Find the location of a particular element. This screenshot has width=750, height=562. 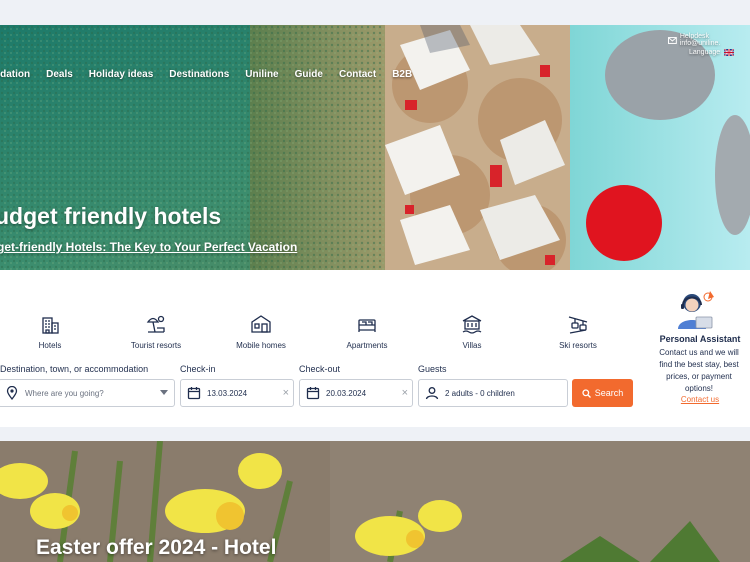

language-label: Language is located at coordinates (705, 52).